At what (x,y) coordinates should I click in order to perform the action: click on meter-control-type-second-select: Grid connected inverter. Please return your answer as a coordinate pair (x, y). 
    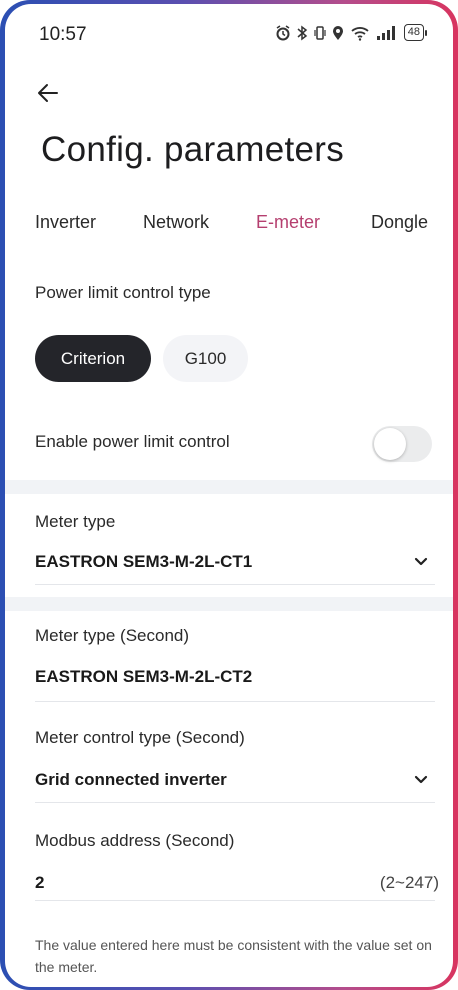
    Looking at the image, I should click on (229, 780).